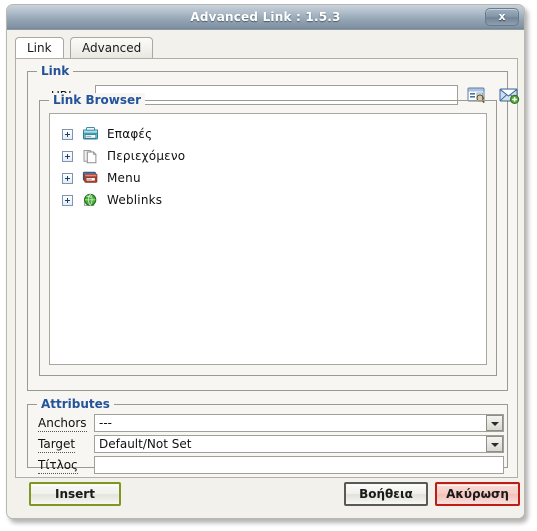 This screenshot has width=537, height=531. What do you see at coordinates (39, 47) in the screenshot?
I see `tab-link: Link` at bounding box center [39, 47].